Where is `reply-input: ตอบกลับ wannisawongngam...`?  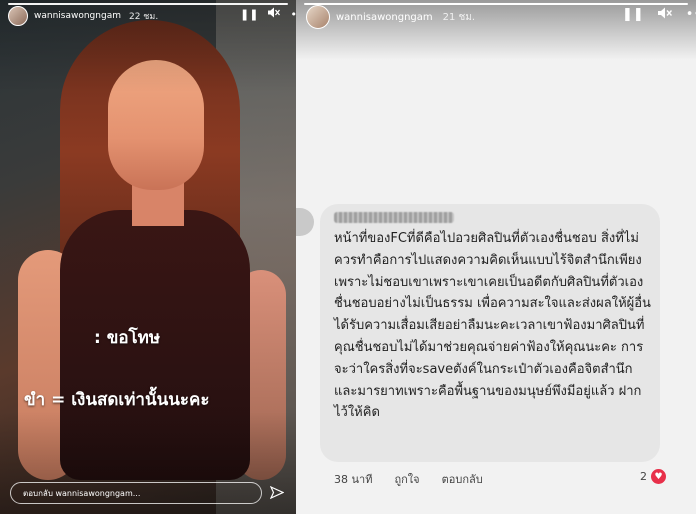
reply-input: ตอบกลับ wannisawongngam... is located at coordinates (136, 493).